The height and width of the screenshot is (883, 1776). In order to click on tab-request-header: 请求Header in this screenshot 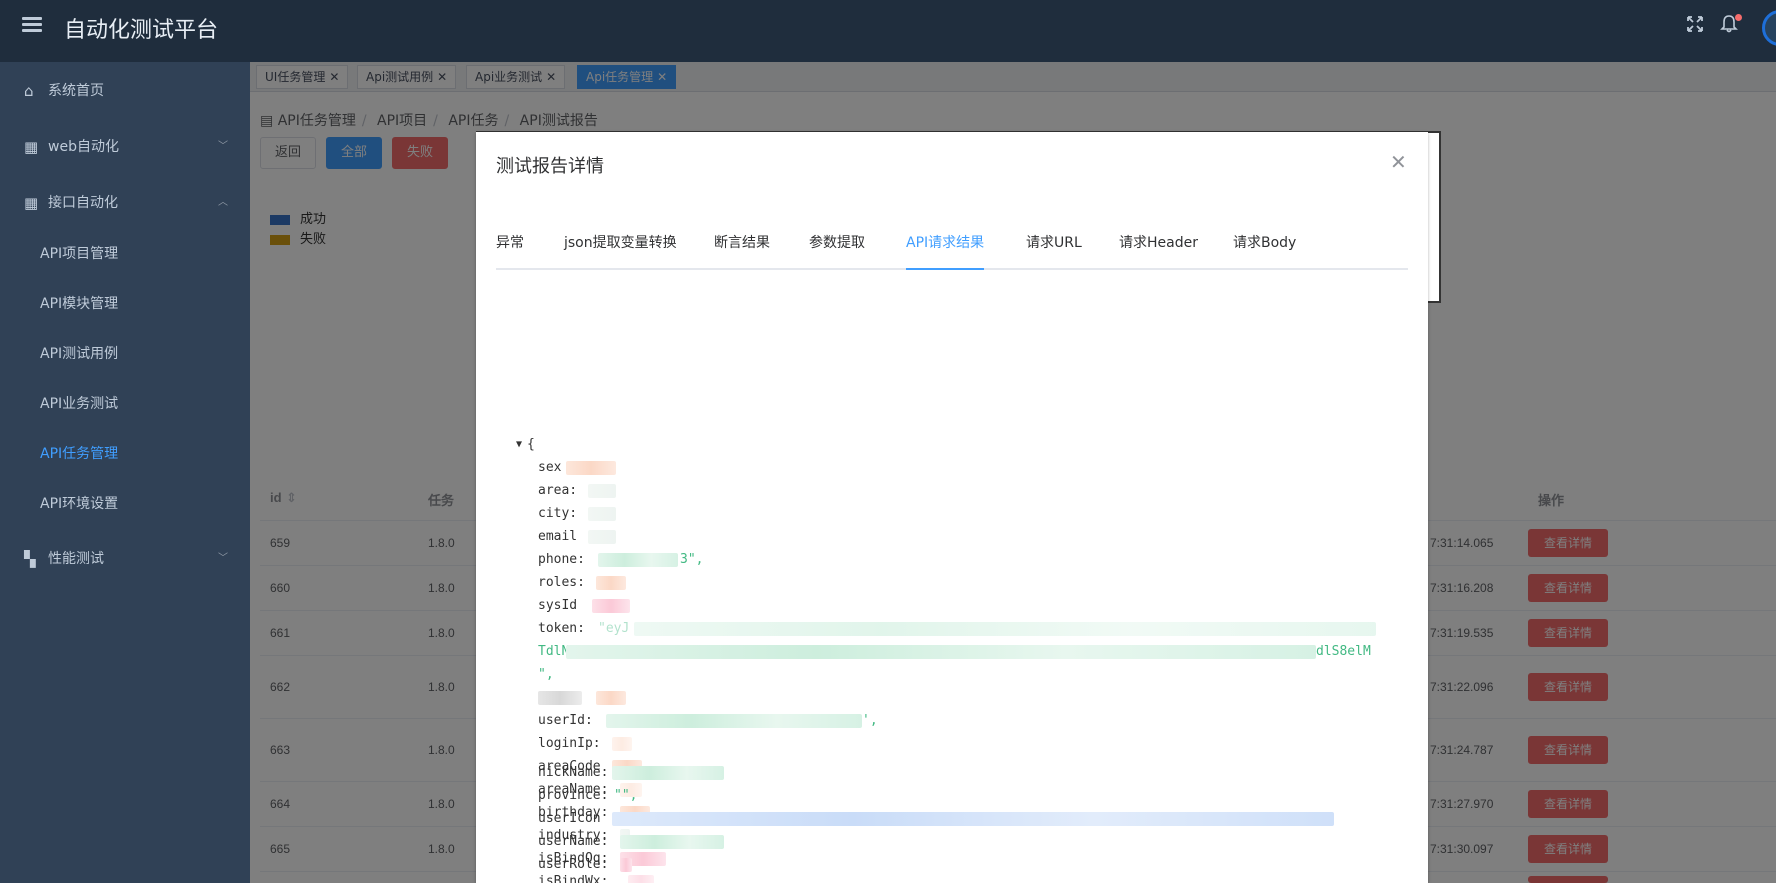, I will do `click(1158, 248)`.